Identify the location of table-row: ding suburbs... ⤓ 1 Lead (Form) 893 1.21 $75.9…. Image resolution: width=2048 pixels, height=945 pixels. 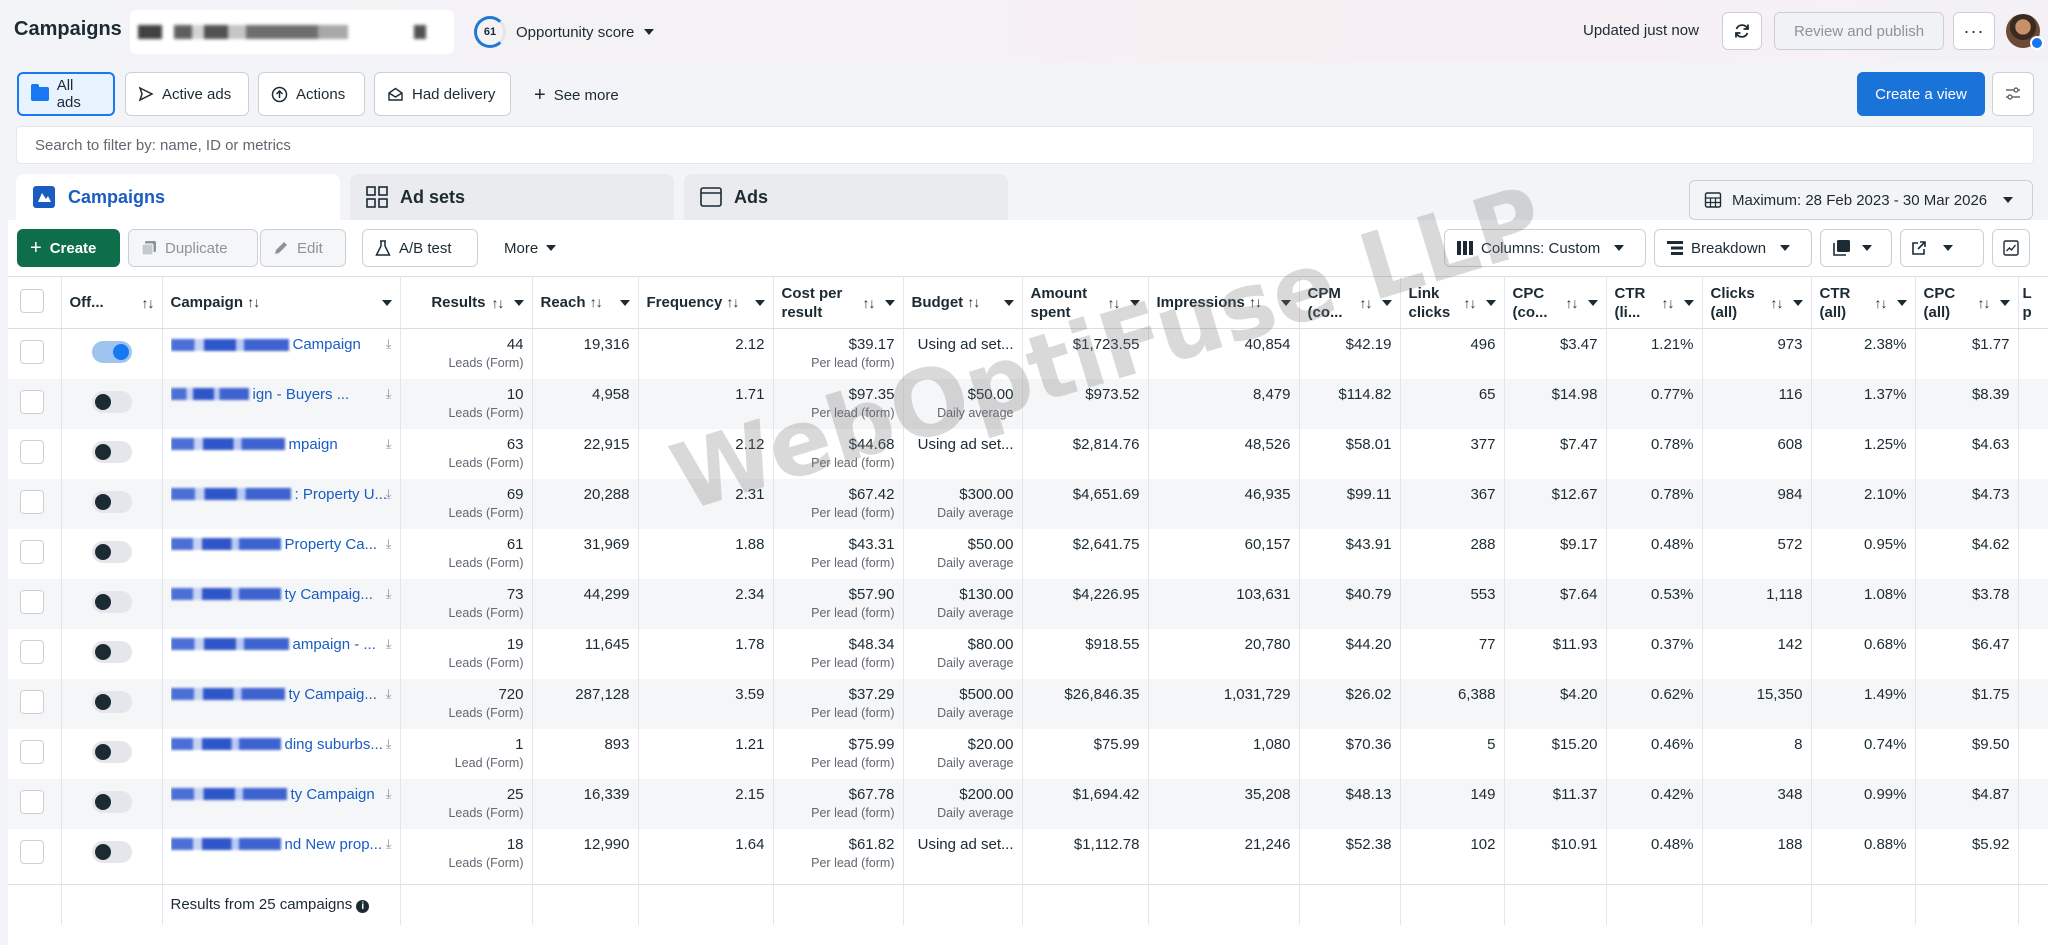
(1028, 753).